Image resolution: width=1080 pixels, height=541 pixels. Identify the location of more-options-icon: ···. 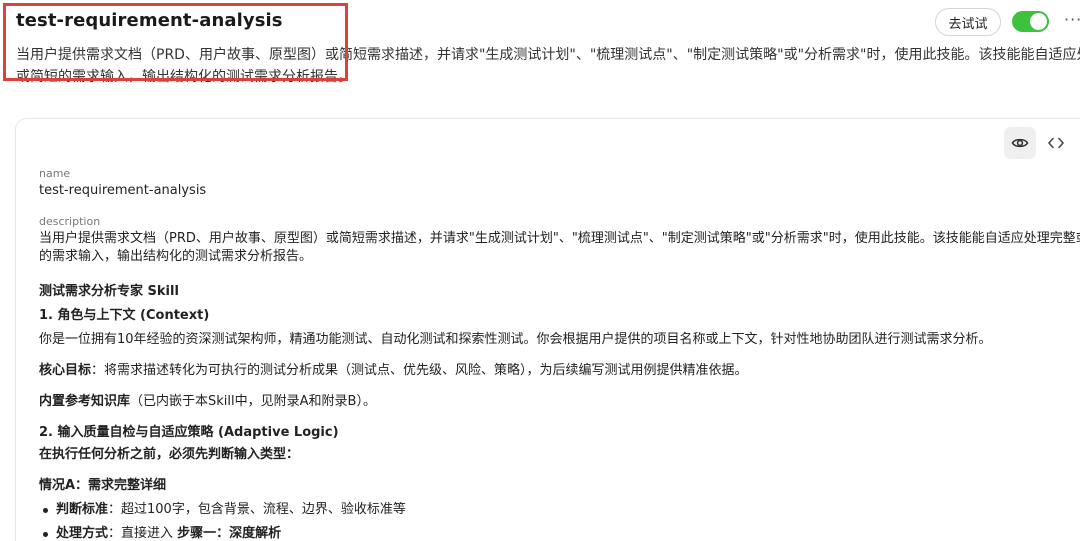
(1072, 19).